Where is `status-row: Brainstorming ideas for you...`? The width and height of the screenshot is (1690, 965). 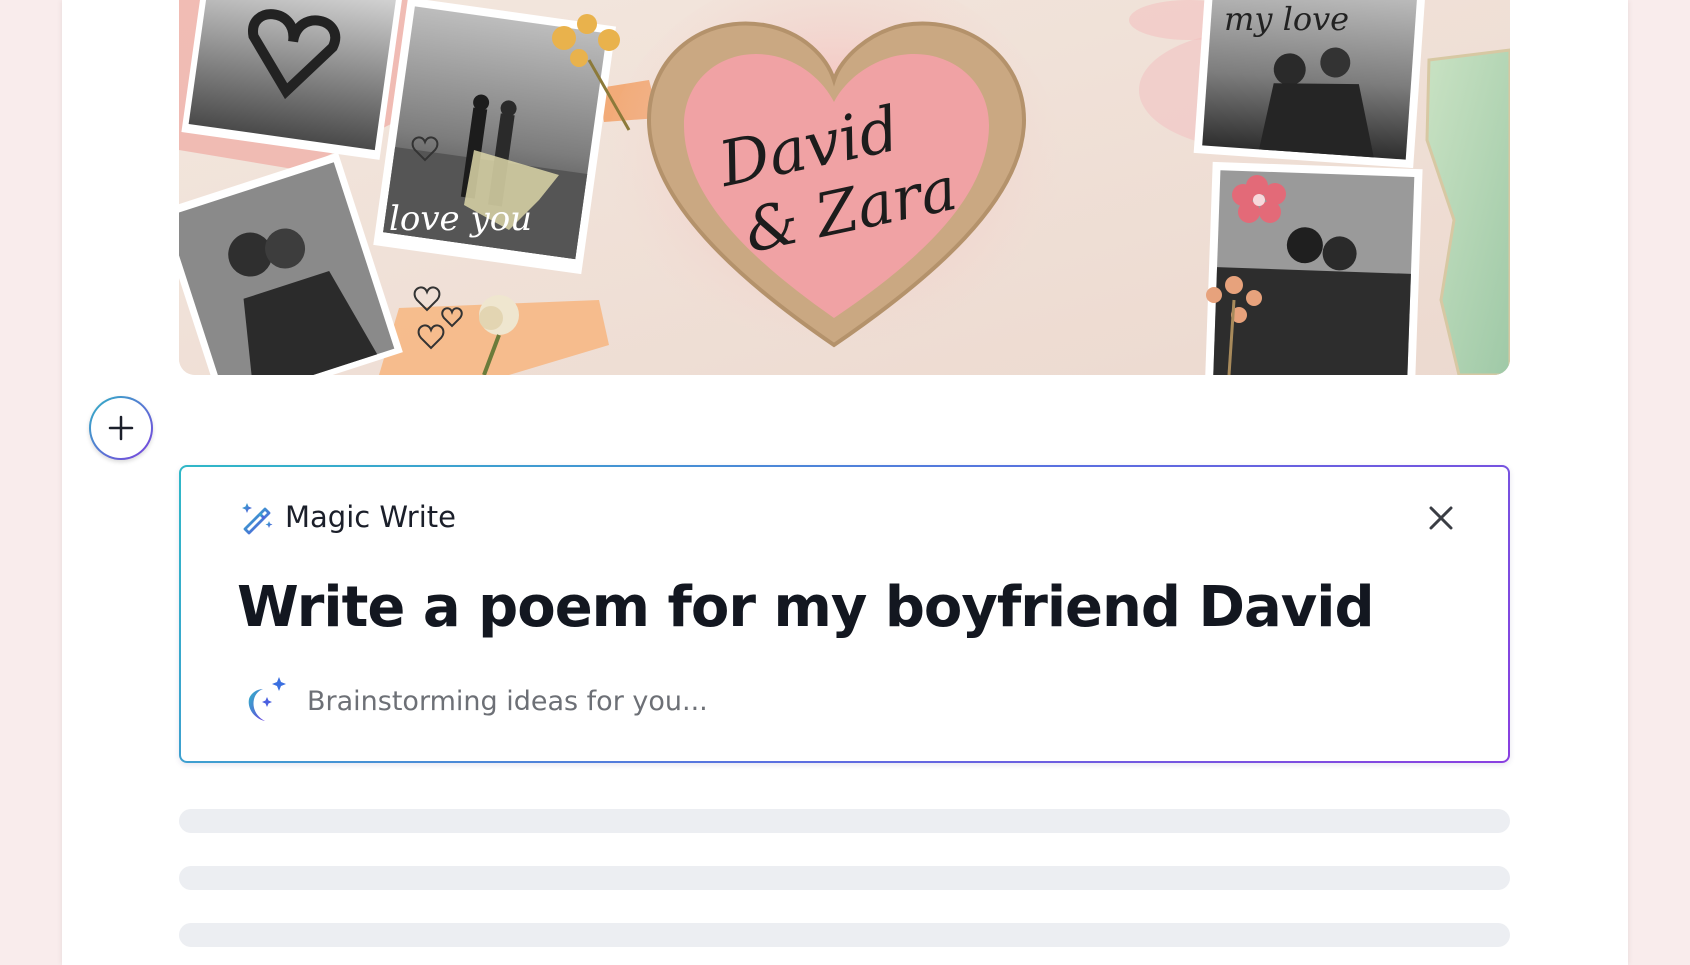
status-row: Brainstorming ideas for you... is located at coordinates (474, 701).